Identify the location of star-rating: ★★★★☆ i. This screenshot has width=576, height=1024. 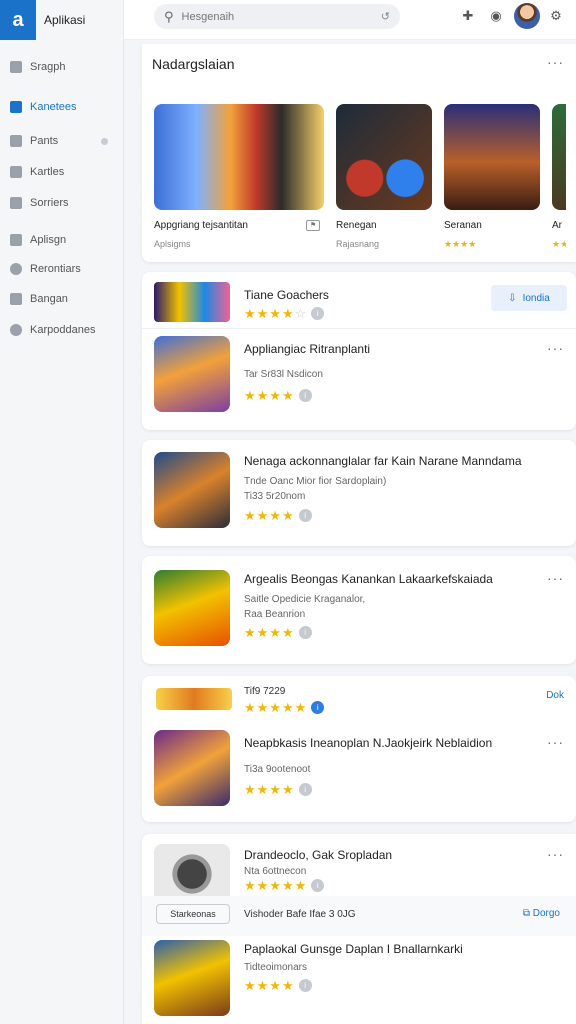
(284, 314).